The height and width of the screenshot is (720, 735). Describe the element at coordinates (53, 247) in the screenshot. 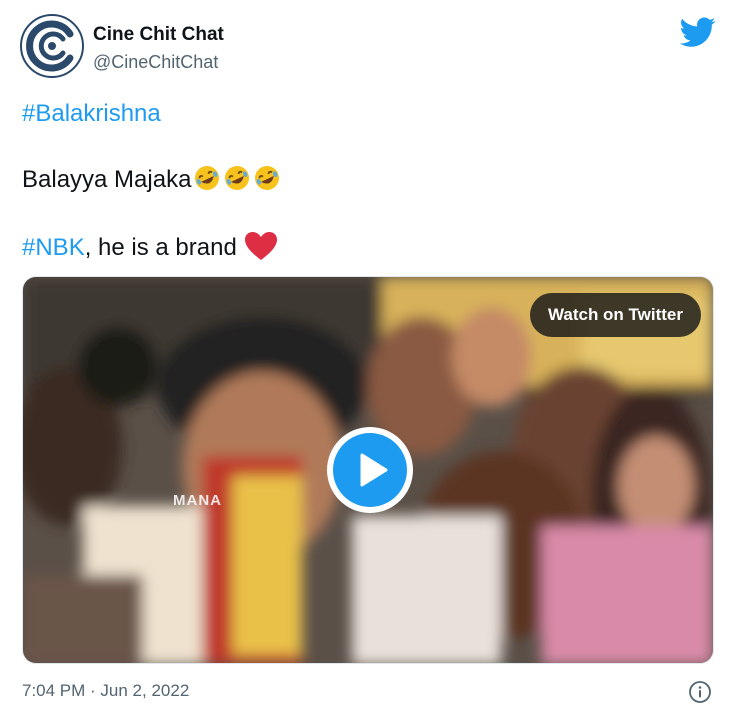

I see `hashtag-nbk: #NBK` at that location.